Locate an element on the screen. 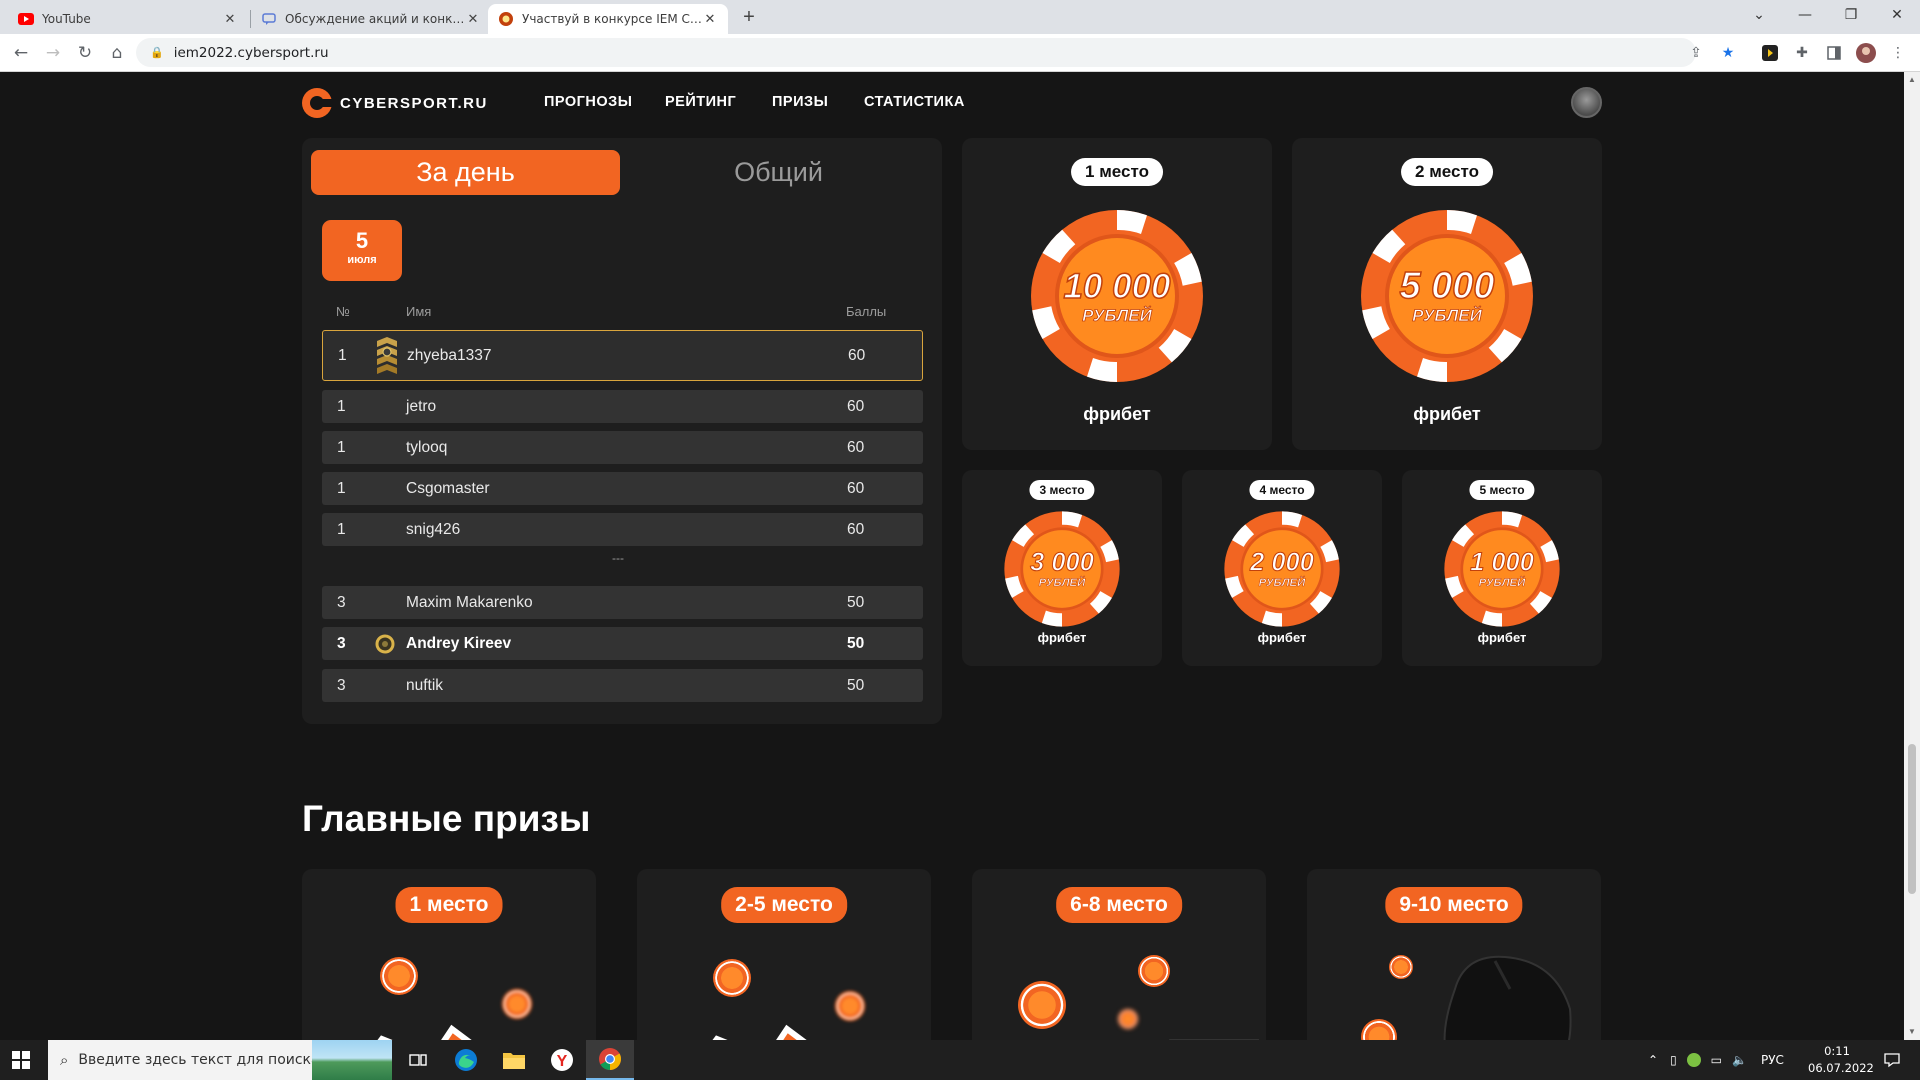  prize-card-3: 3 место 3 000 РУБЛЕЙ фрибет is located at coordinates (1062, 568).